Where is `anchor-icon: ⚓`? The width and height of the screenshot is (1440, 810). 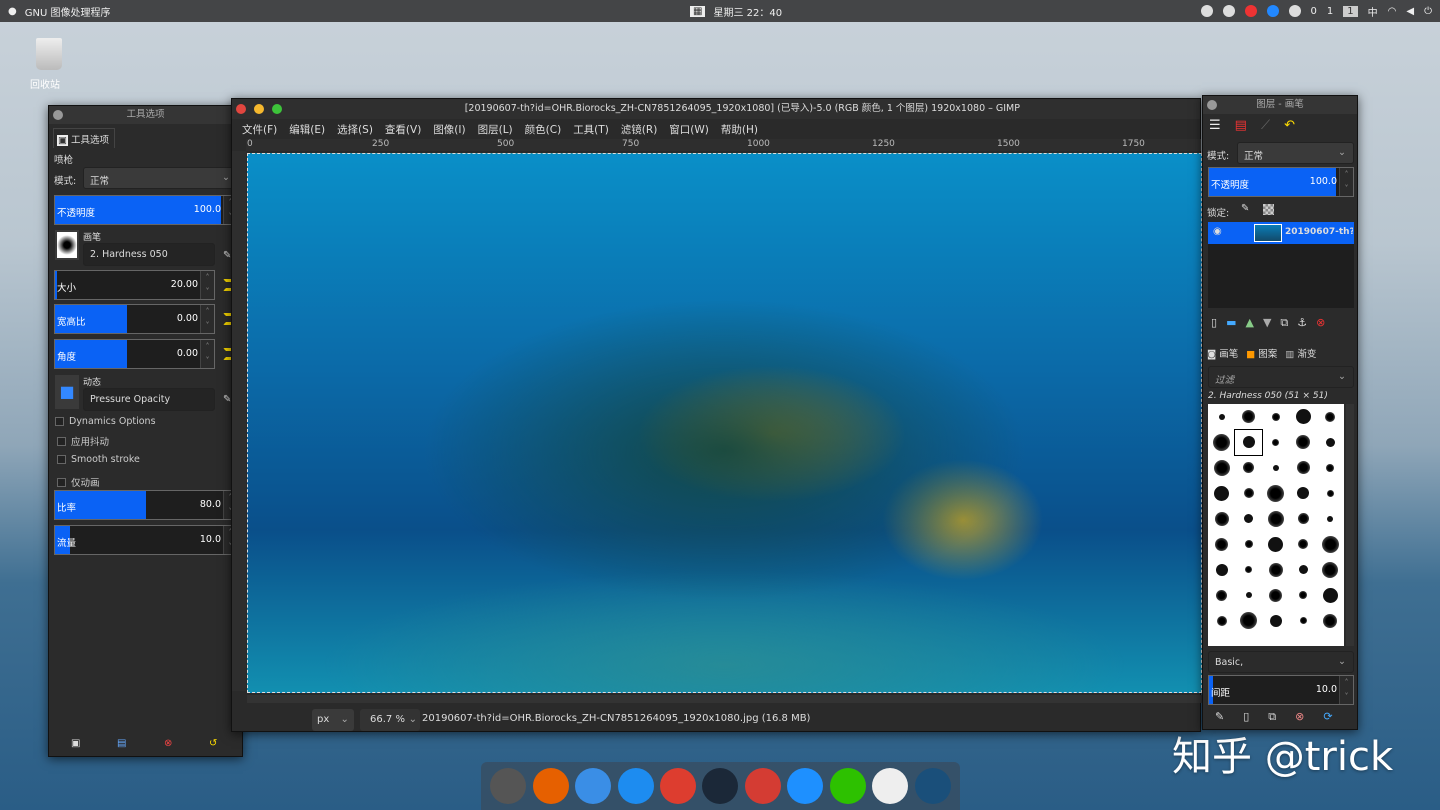 anchor-icon: ⚓ is located at coordinates (1302, 323).